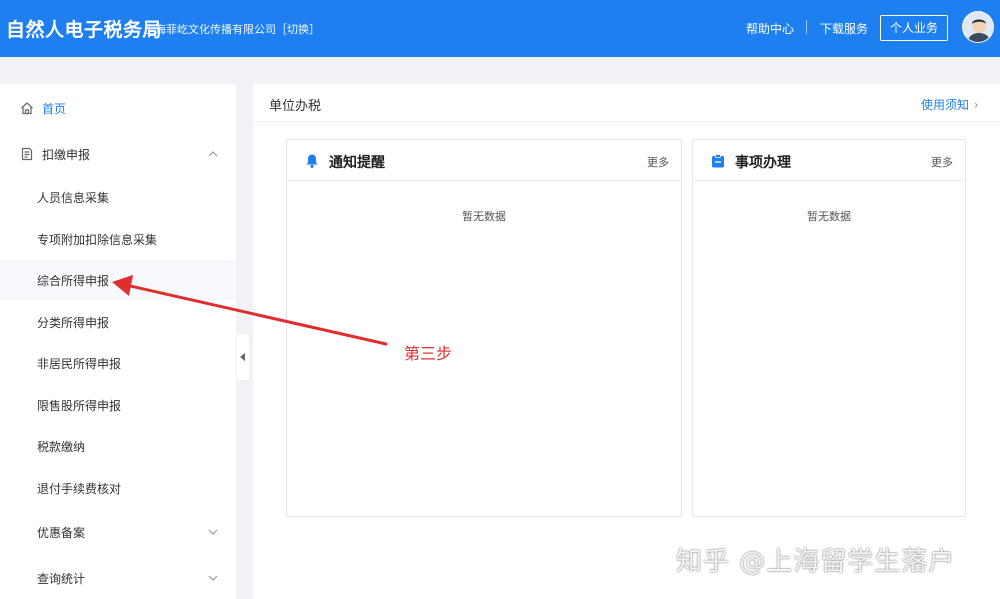  Describe the element at coordinates (829, 216) in the screenshot. I see `tasks-empty-text: 暂无数据` at that location.